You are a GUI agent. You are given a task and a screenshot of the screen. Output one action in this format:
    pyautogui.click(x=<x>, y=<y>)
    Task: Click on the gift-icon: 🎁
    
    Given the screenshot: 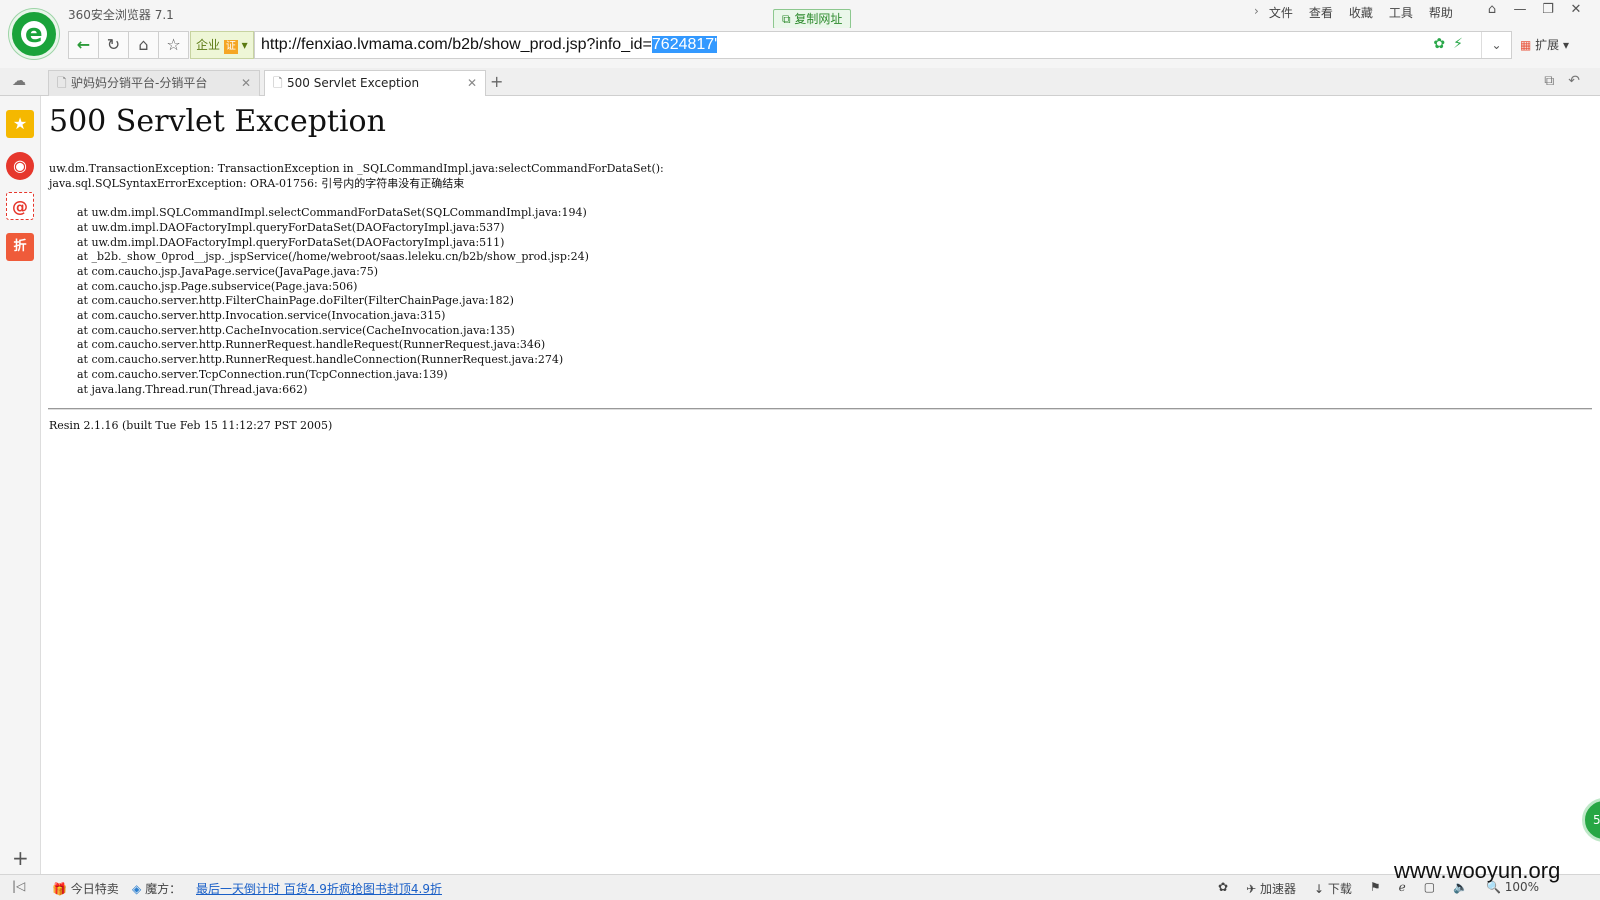 What is the action you would take?
    pyautogui.click(x=59, y=889)
    